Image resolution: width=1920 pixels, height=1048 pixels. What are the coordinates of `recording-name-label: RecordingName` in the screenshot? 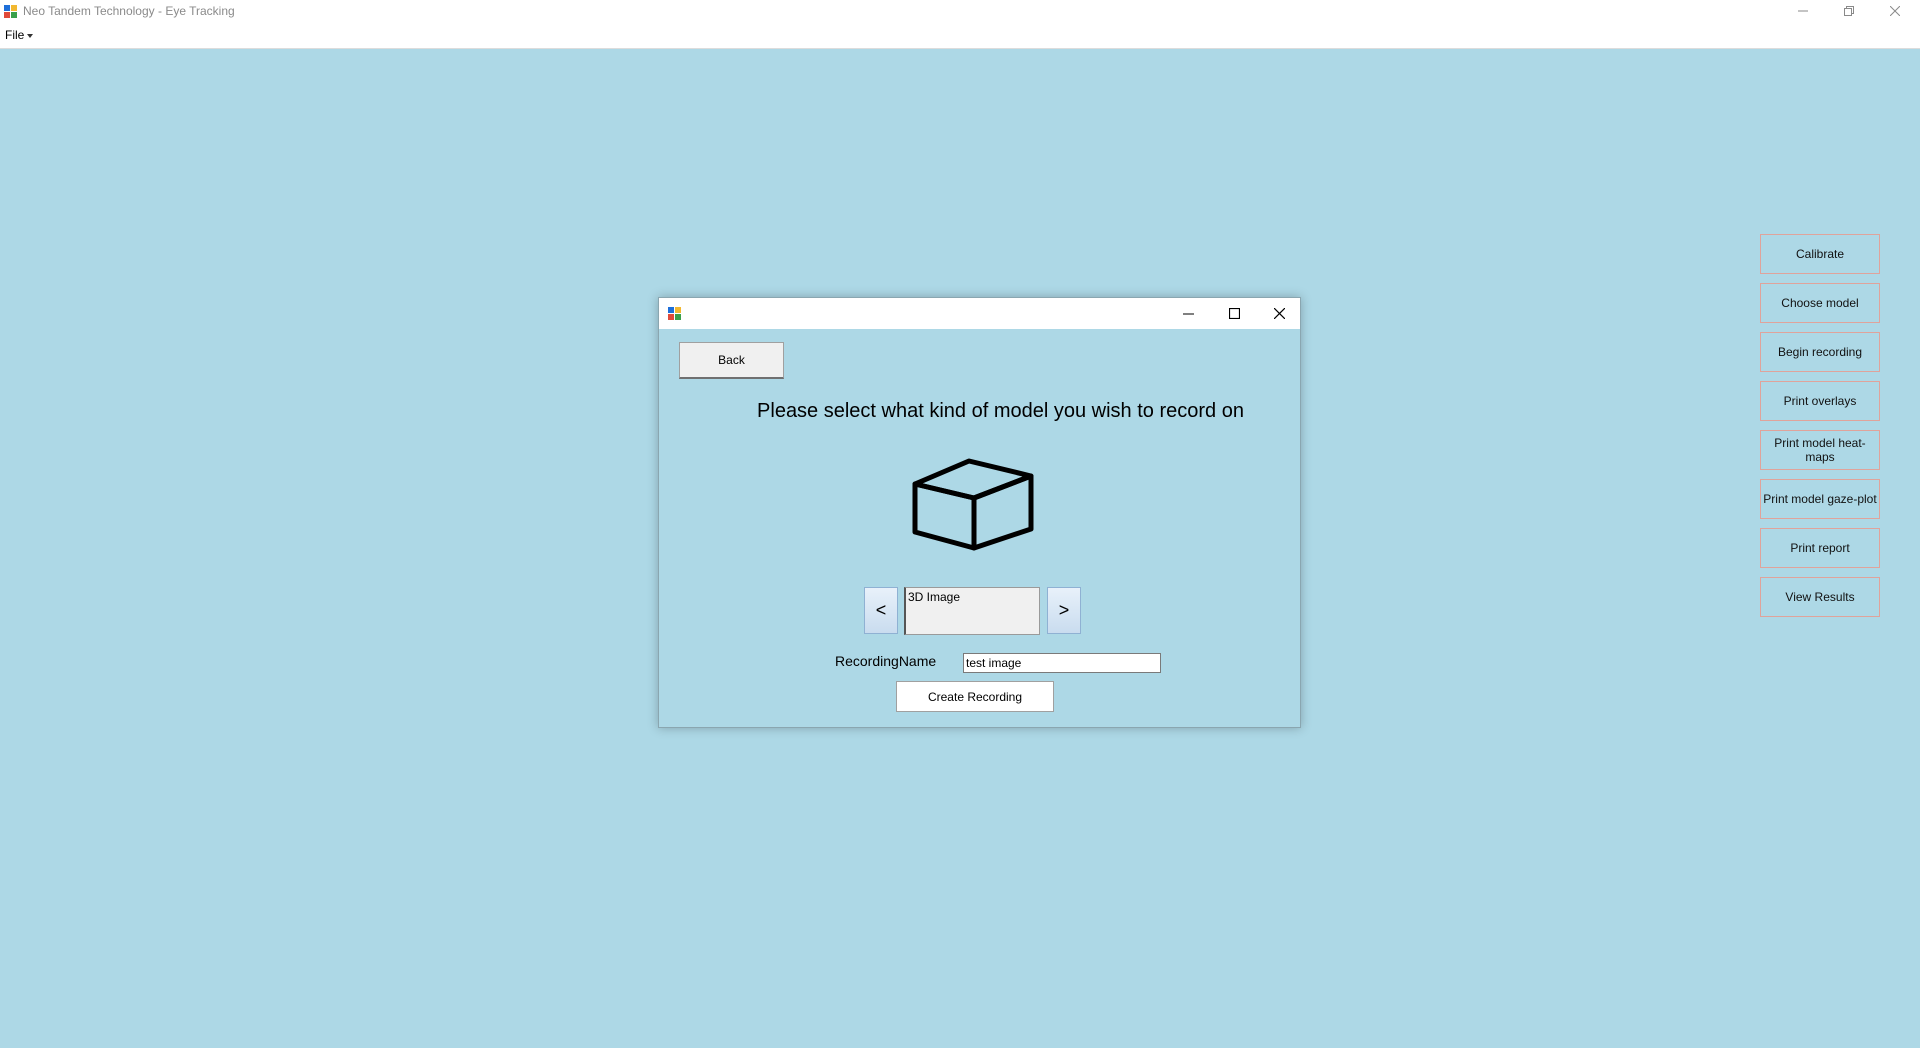 It's located at (886, 661).